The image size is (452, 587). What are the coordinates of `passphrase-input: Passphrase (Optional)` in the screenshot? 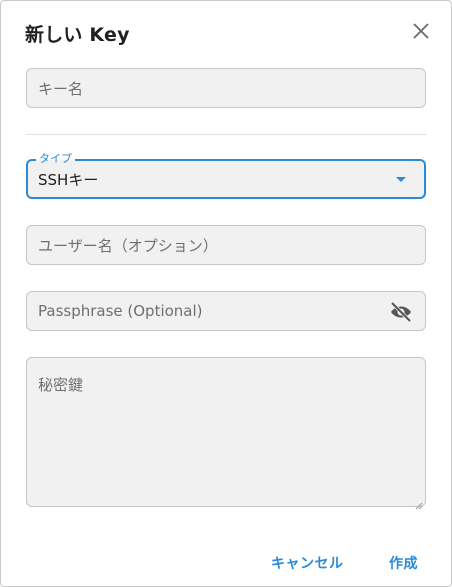 It's located at (226, 311).